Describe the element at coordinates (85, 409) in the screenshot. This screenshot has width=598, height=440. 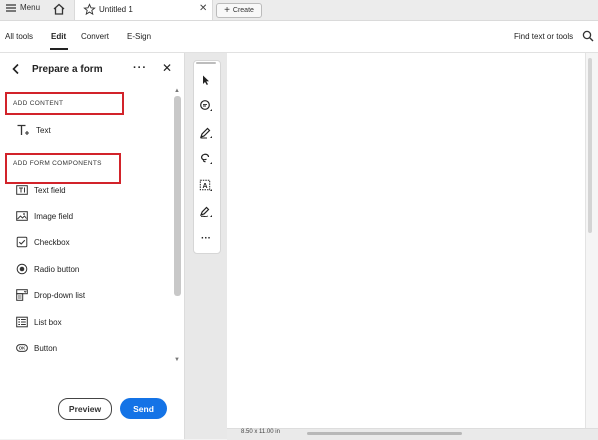
I see `preview-button: Preview` at that location.